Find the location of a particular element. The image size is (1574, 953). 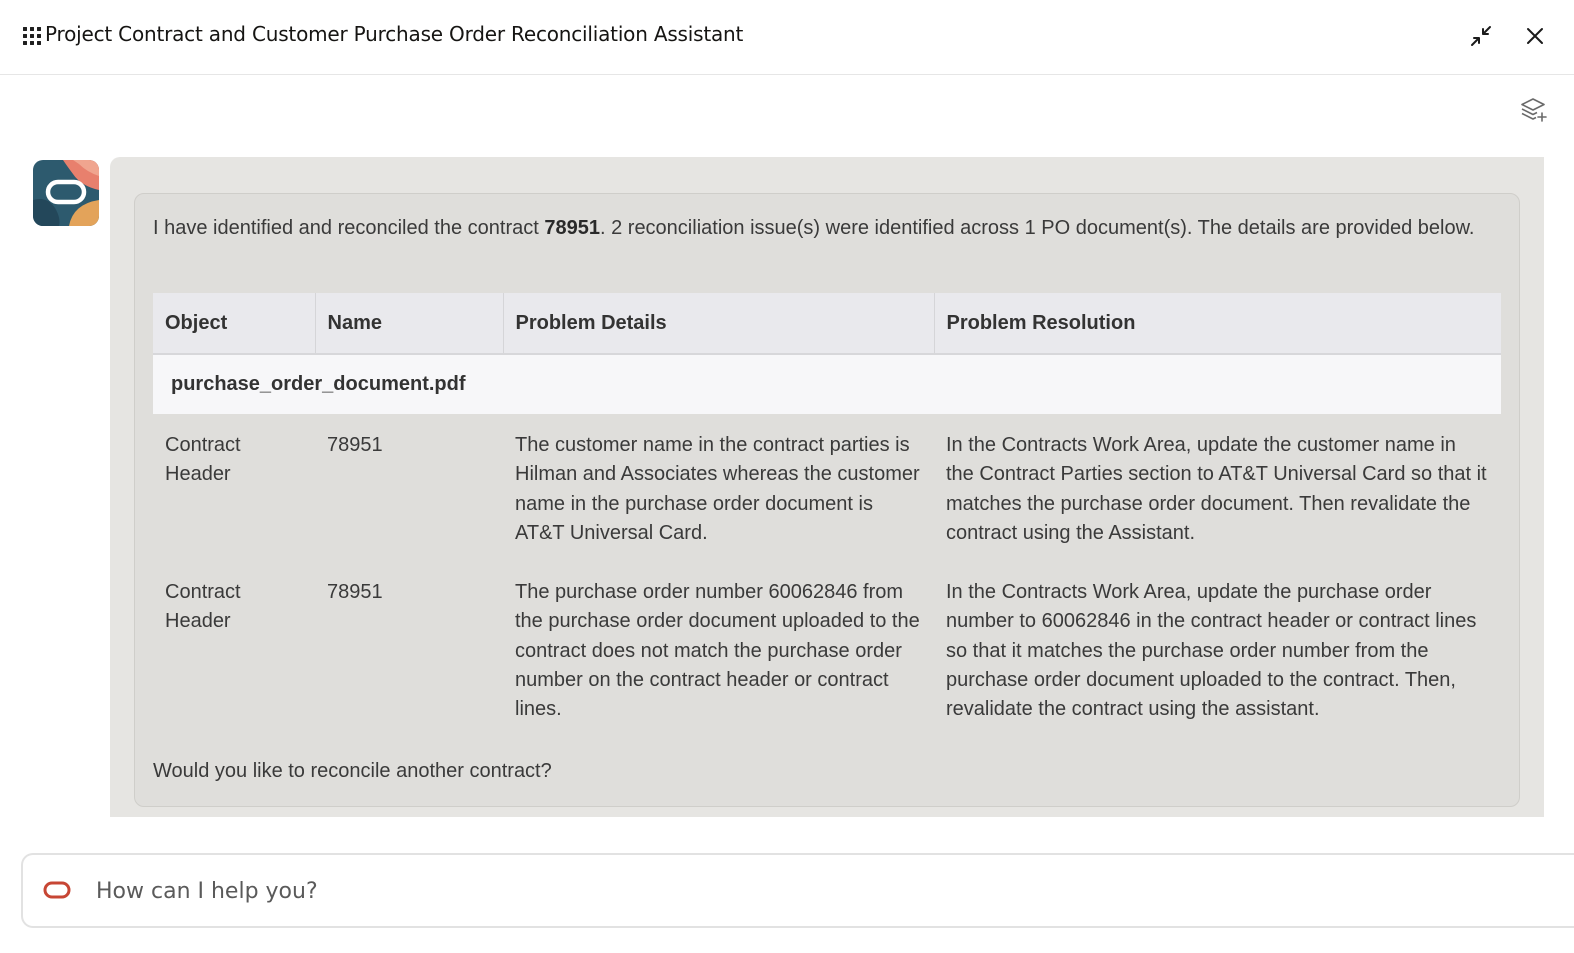

grid-menu-icon is located at coordinates (32, 36).